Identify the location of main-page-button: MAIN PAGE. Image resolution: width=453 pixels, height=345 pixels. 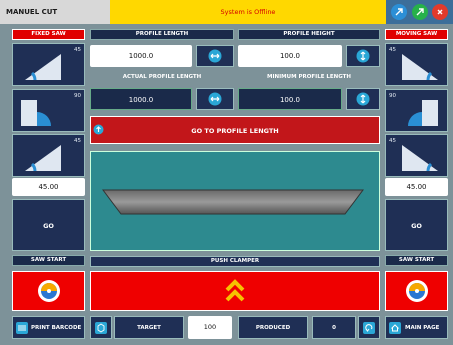
(416, 327).